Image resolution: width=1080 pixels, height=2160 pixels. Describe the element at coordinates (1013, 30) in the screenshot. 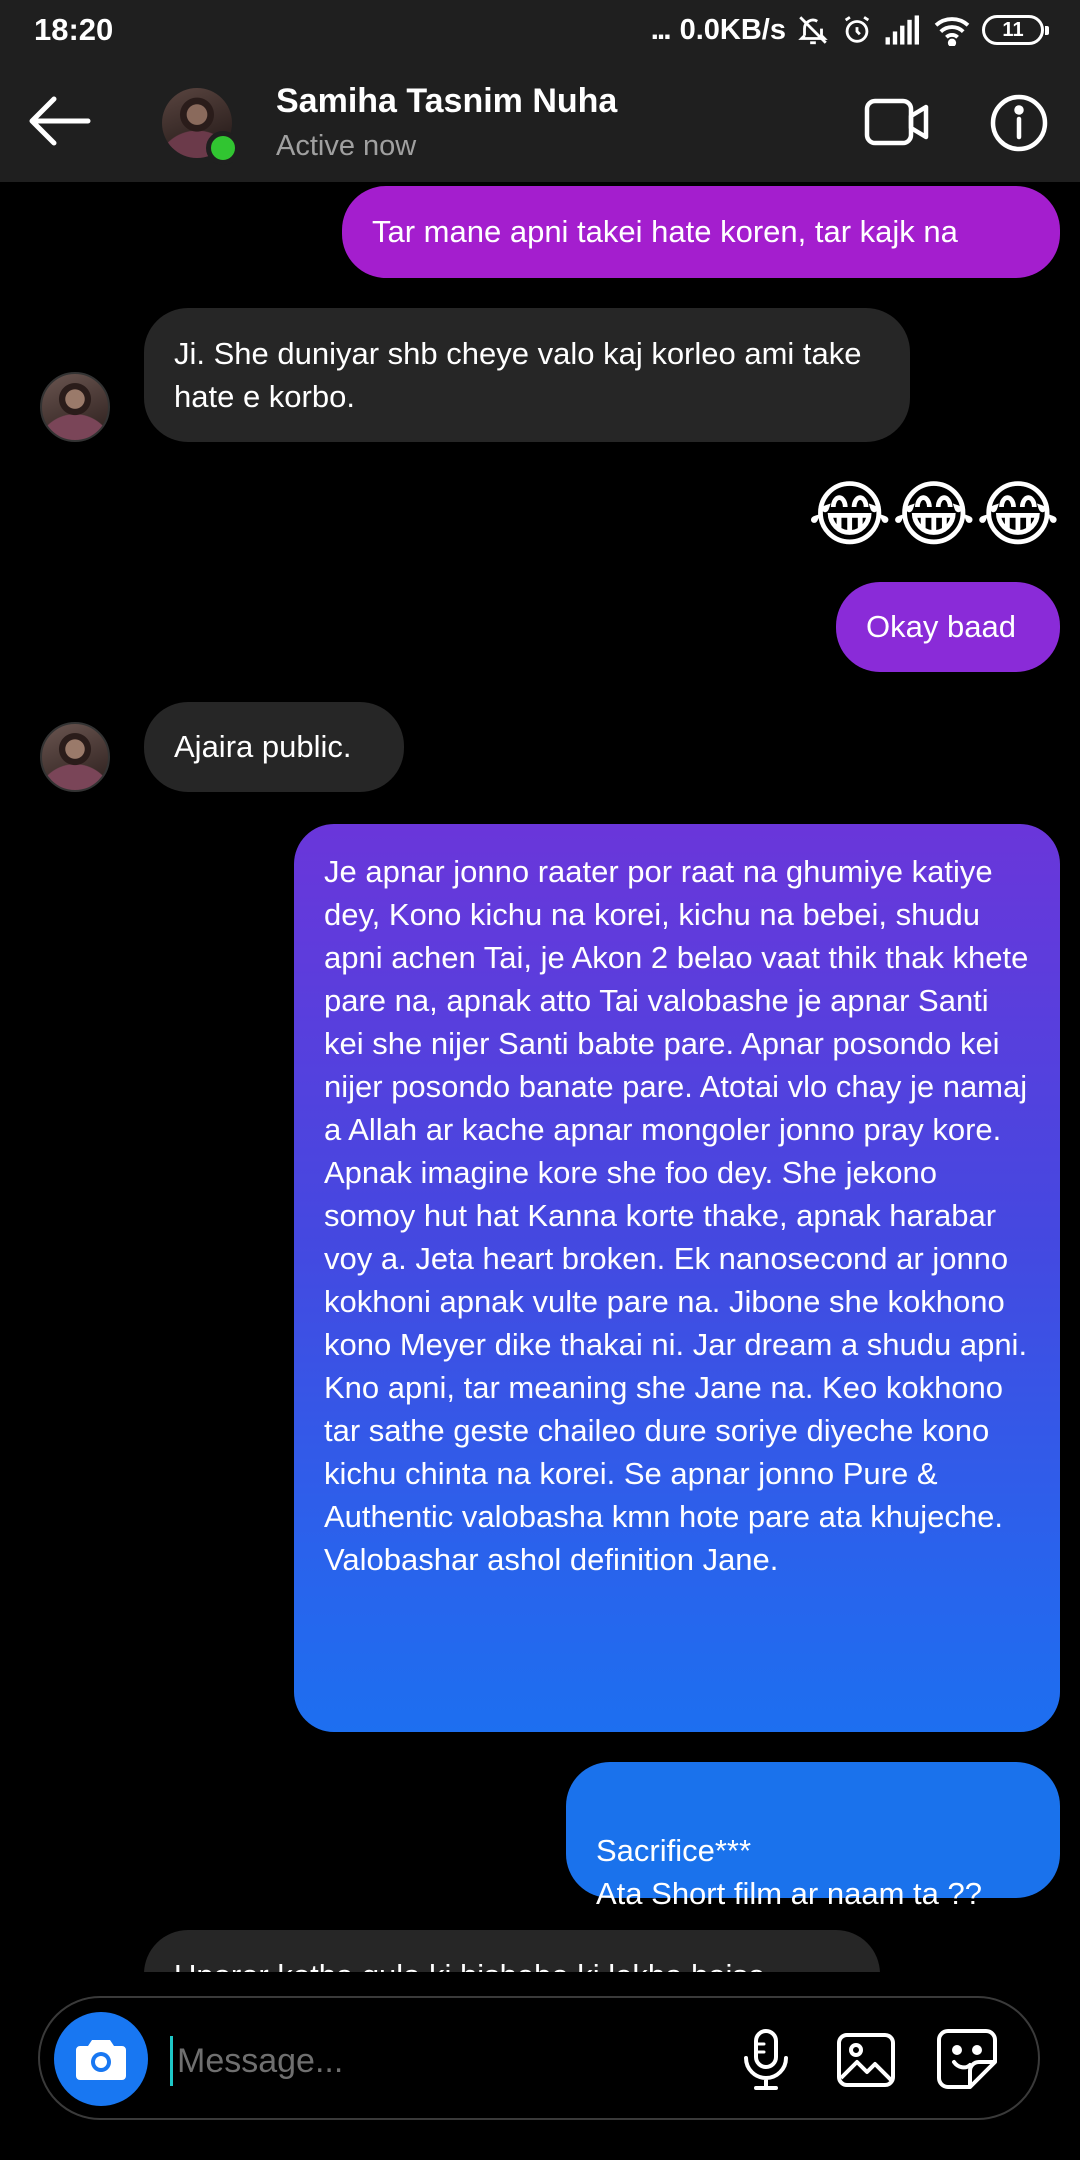

I see `battery-level: 11` at that location.